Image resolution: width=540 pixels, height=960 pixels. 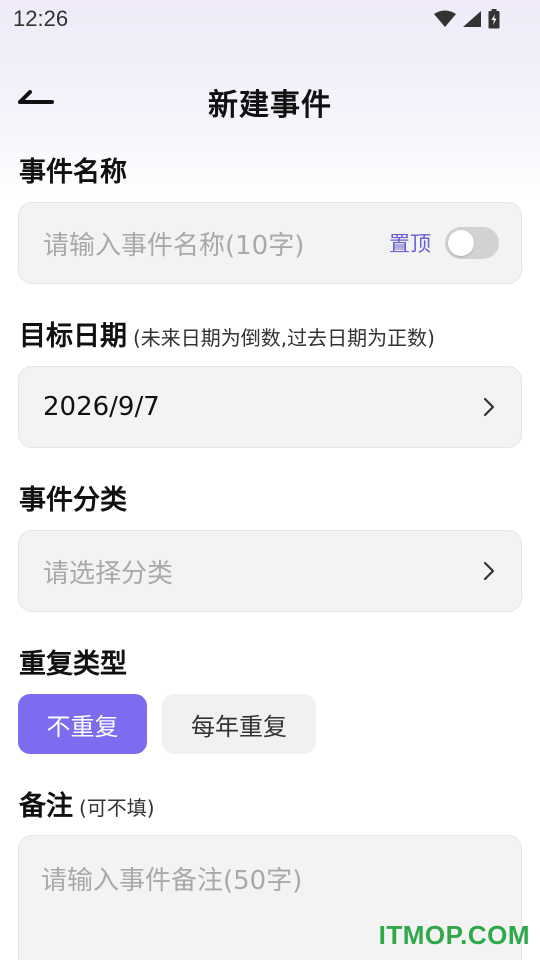 What do you see at coordinates (454, 935) in the screenshot?
I see `watermark: ITMOP.COM` at bounding box center [454, 935].